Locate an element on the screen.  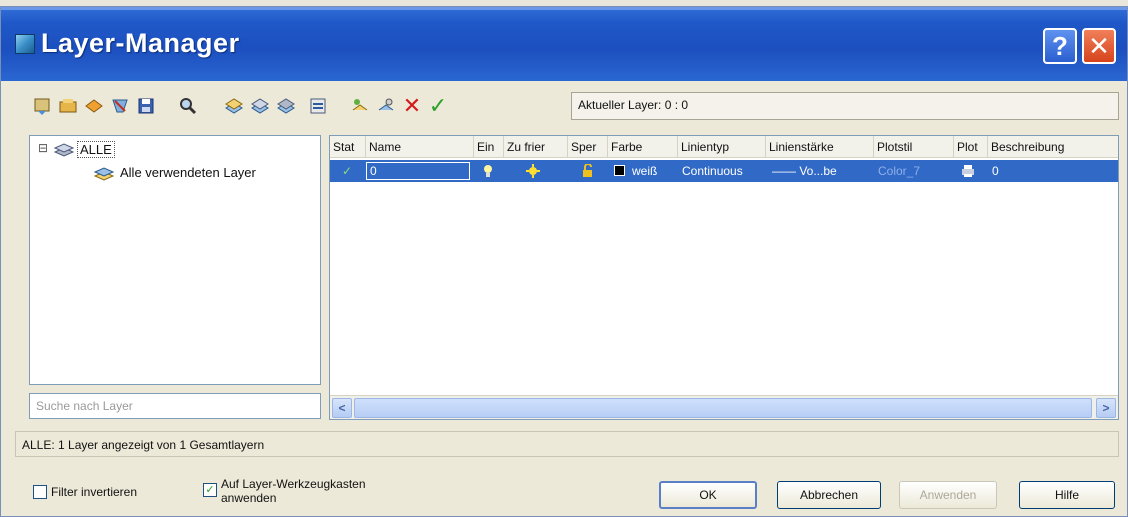
help-title-button: ? is located at coordinates (1060, 46).